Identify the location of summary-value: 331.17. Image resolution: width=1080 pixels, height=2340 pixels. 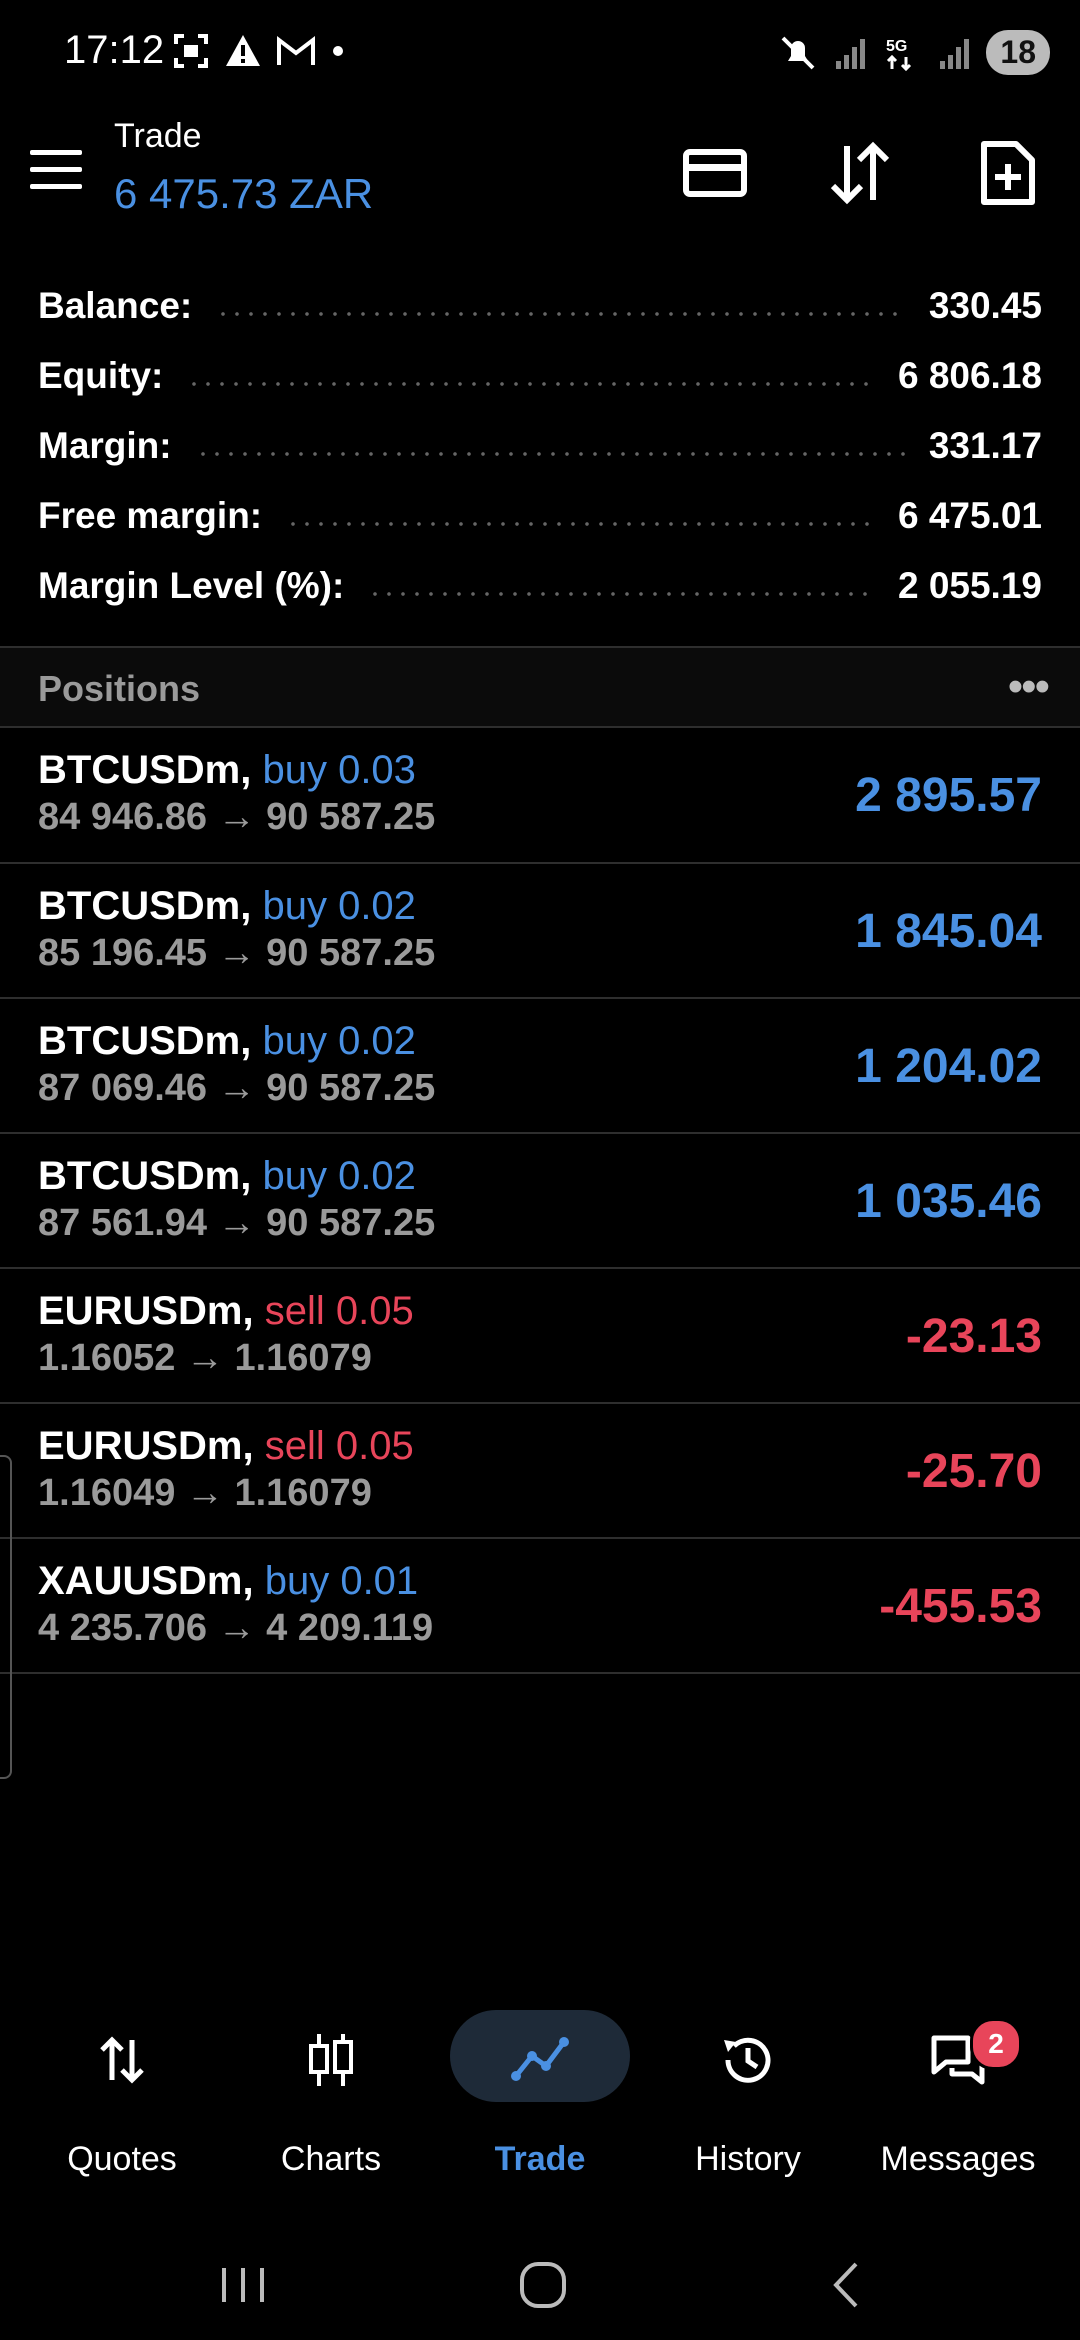
(985, 445).